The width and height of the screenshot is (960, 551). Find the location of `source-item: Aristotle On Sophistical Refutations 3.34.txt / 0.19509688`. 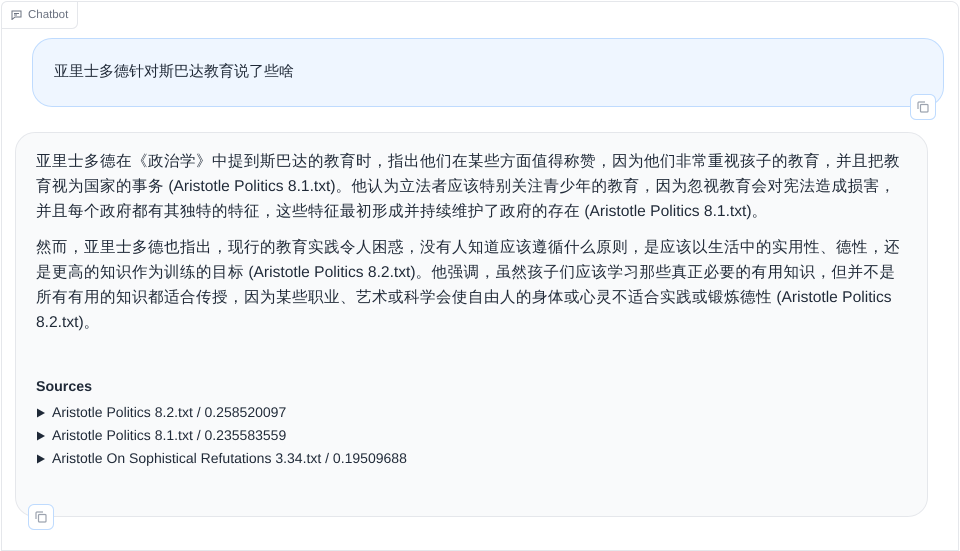

source-item: Aristotle On Sophistical Refutations 3.34.txt / 0.19509688 is located at coordinates (471, 458).